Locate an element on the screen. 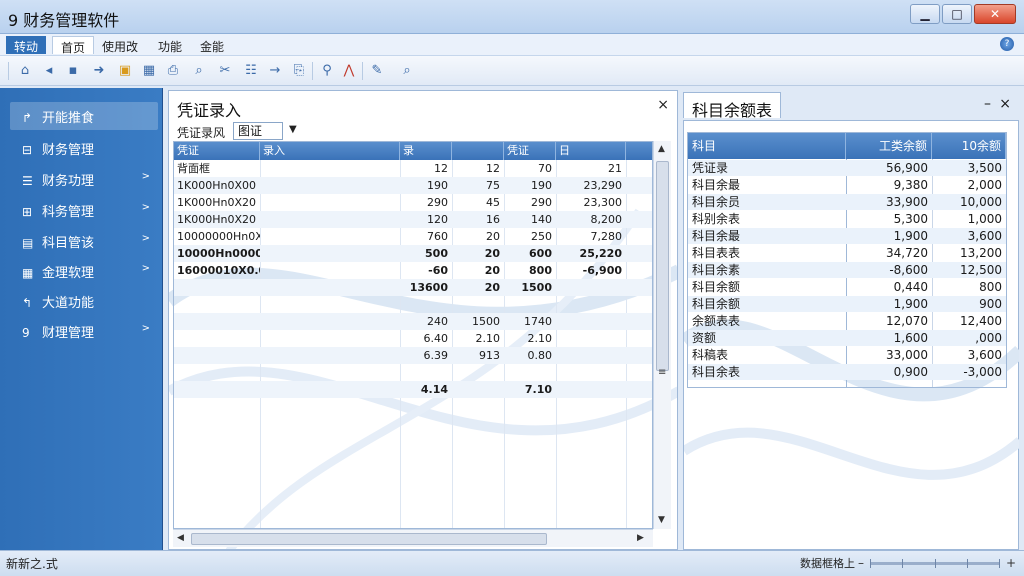 This screenshot has width=1024, height=576. table-cell: 10000000Hn0X20 is located at coordinates (217, 236).